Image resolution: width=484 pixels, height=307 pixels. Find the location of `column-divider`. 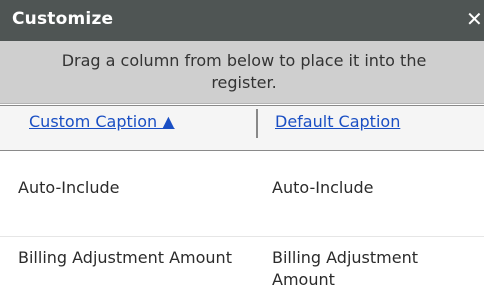

column-divider is located at coordinates (257, 123).